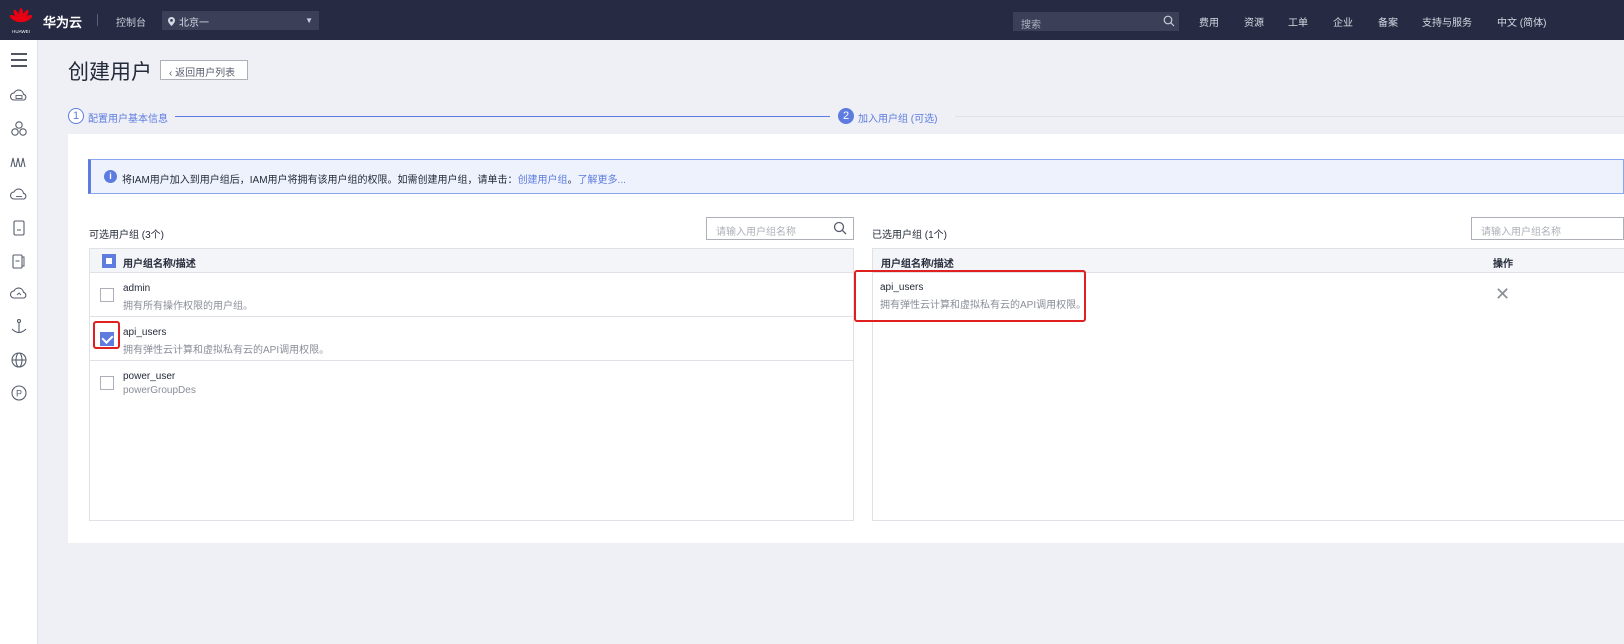 The image size is (1624, 644). Describe the element at coordinates (109, 261) in the screenshot. I see `select-all-checkbox` at that location.